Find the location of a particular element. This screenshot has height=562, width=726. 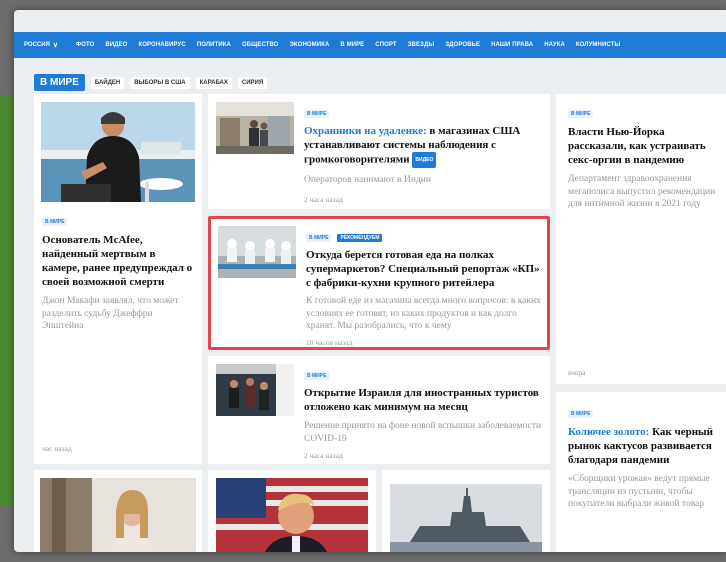

nav-item-video: ВИДЕО is located at coordinates (116, 45).